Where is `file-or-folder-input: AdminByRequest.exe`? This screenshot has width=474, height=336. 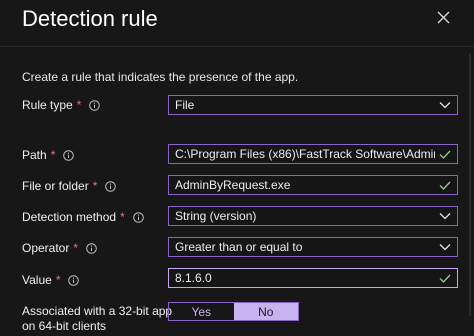 file-or-folder-input: AdminByRequest.exe is located at coordinates (313, 185).